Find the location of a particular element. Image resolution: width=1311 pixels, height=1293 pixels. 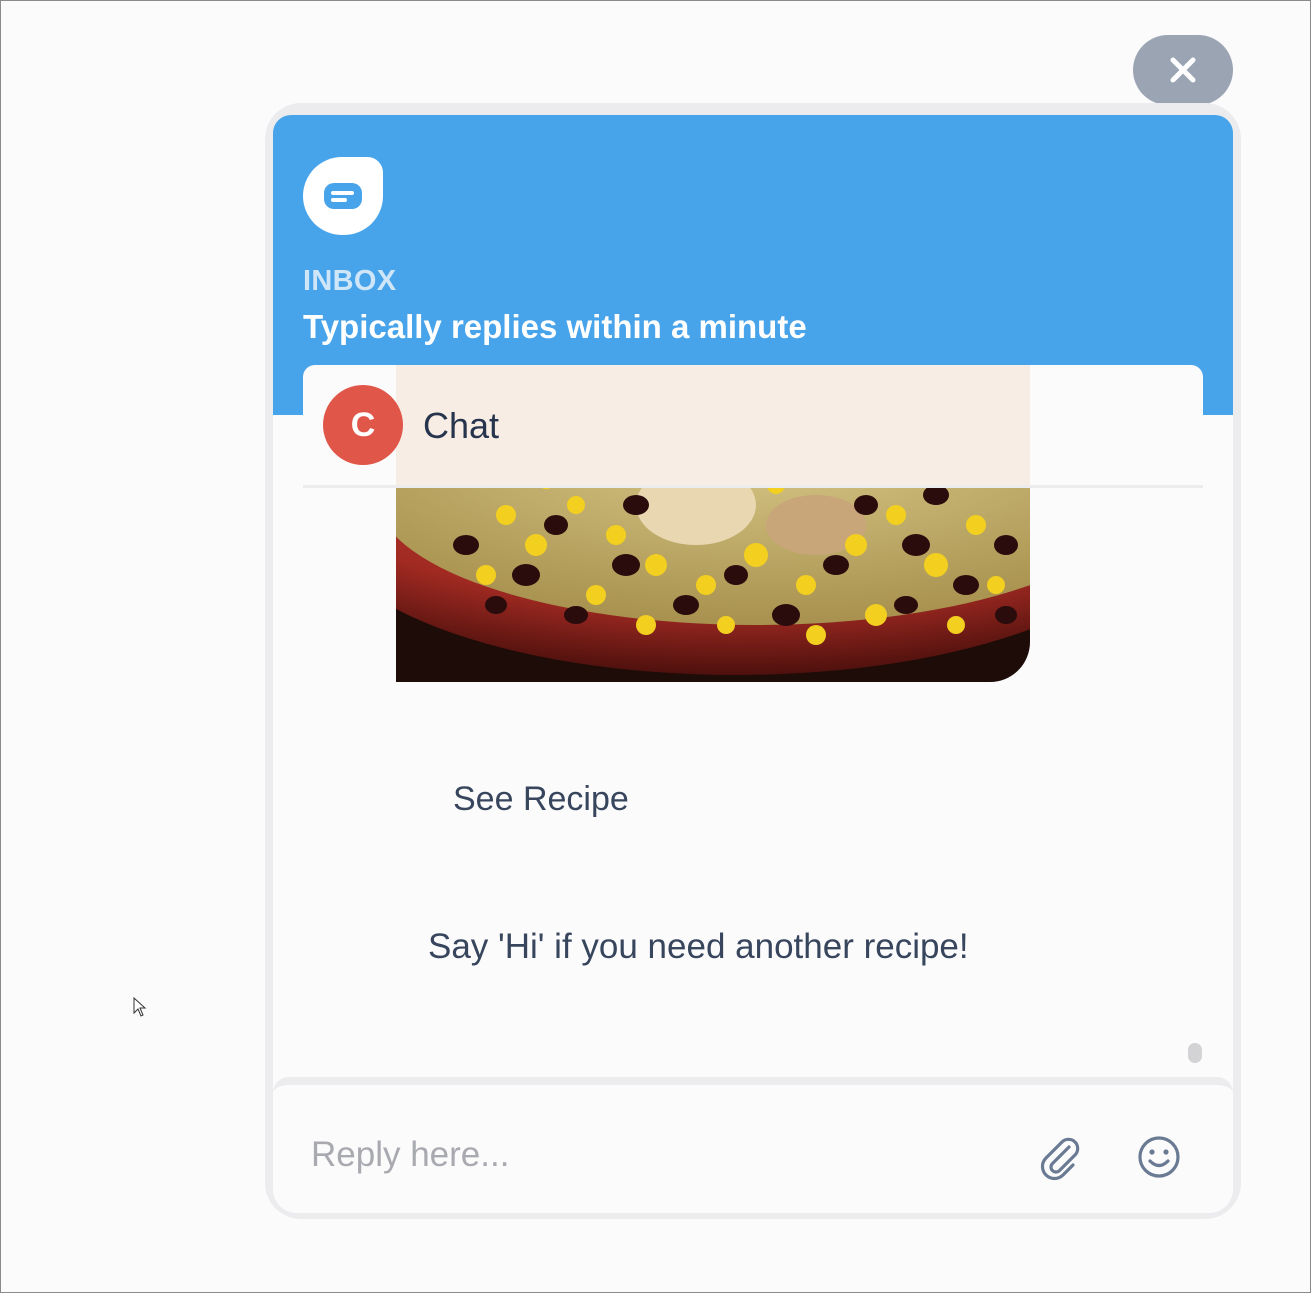

close-icon is located at coordinates (1183, 70).